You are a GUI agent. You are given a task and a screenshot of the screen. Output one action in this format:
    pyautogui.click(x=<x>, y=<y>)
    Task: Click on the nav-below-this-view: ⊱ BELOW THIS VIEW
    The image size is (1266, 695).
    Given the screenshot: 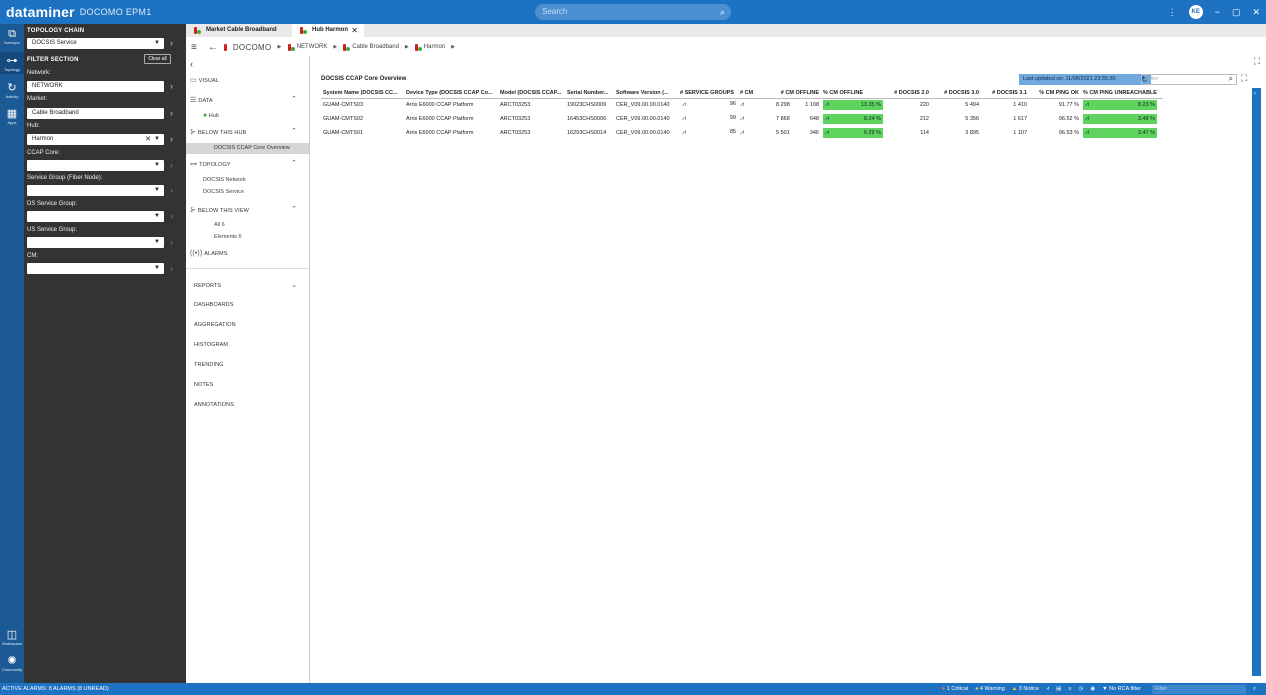 What is the action you would take?
    pyautogui.click(x=219, y=210)
    